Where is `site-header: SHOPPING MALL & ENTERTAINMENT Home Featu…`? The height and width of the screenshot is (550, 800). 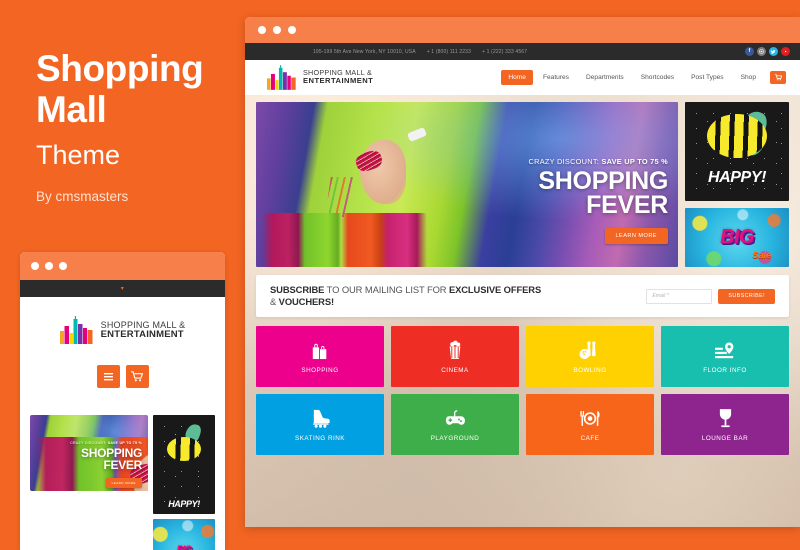
site-header: SHOPPING MALL & ENTERTAINMENT Home Featu… is located at coordinates (522, 77).